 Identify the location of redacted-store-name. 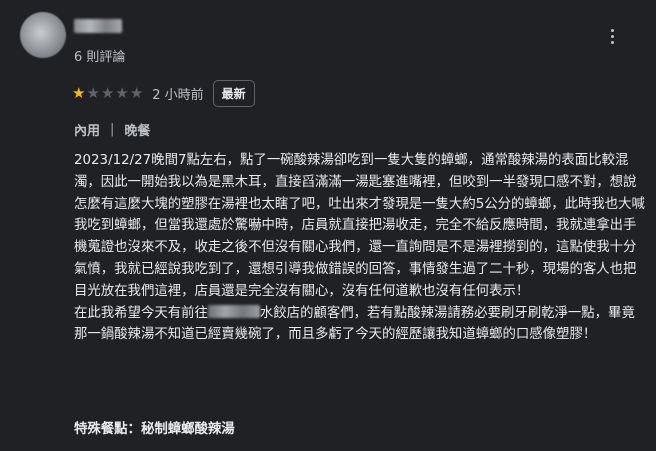
(233, 311).